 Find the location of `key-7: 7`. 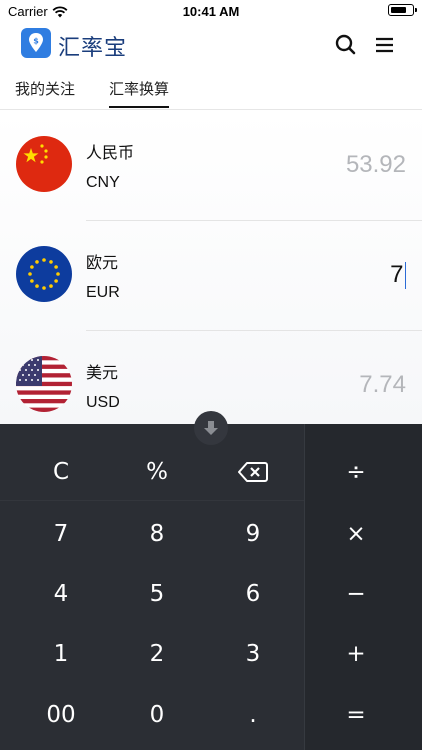

key-7: 7 is located at coordinates (61, 534).